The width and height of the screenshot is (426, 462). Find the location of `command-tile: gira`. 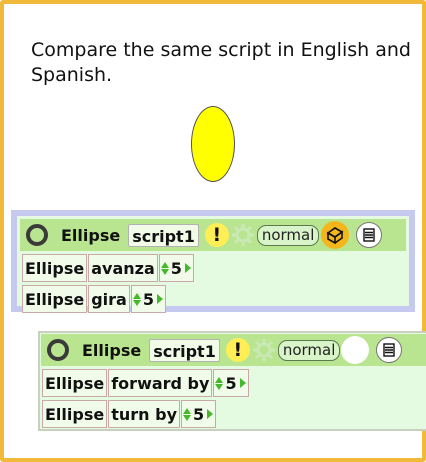

command-tile: gira is located at coordinates (109, 299).